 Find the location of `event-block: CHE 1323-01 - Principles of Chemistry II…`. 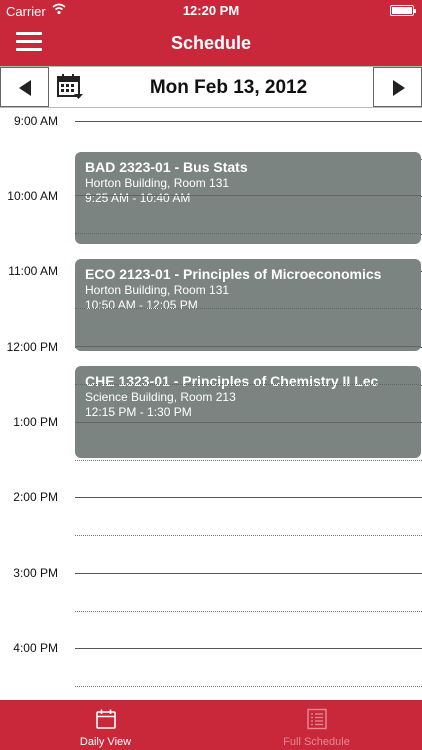

event-block: CHE 1323-01 - Principles of Chemistry II… is located at coordinates (248, 412).